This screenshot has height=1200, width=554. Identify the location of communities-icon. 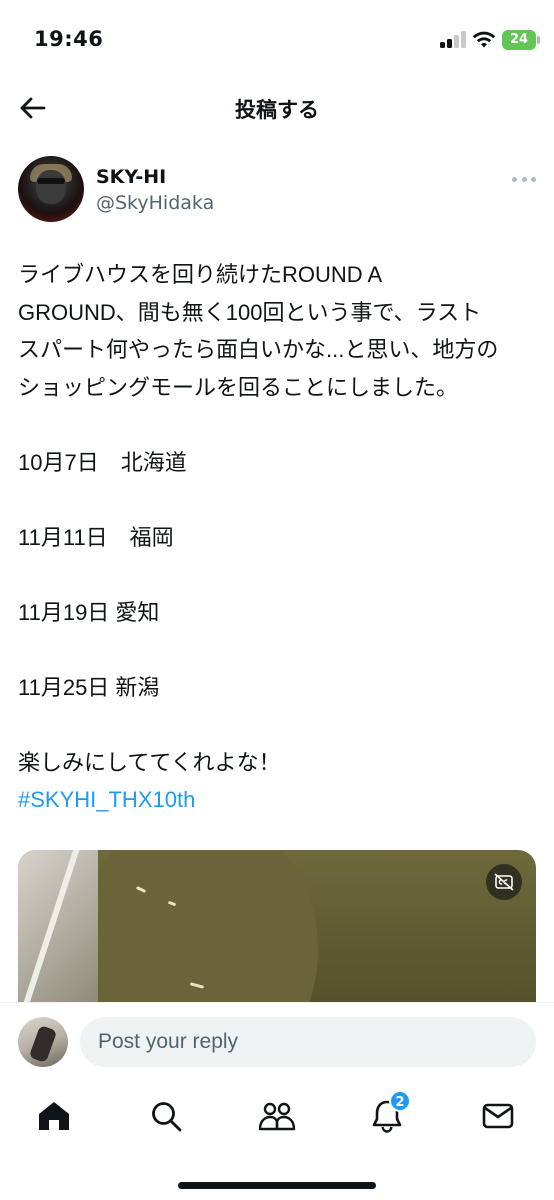
(277, 1116).